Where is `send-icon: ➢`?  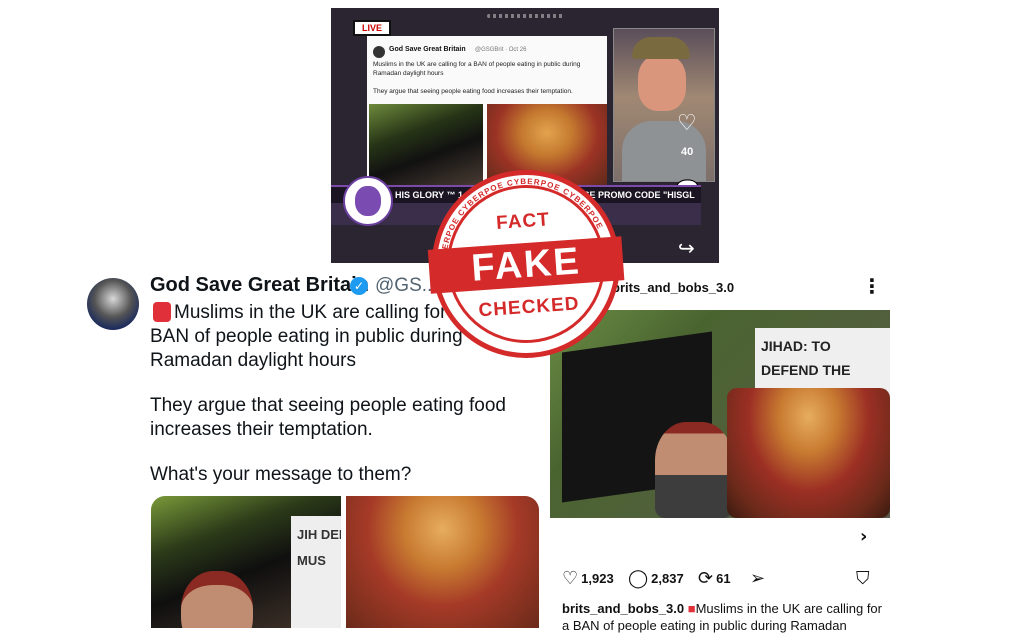 send-icon: ➢ is located at coordinates (758, 578).